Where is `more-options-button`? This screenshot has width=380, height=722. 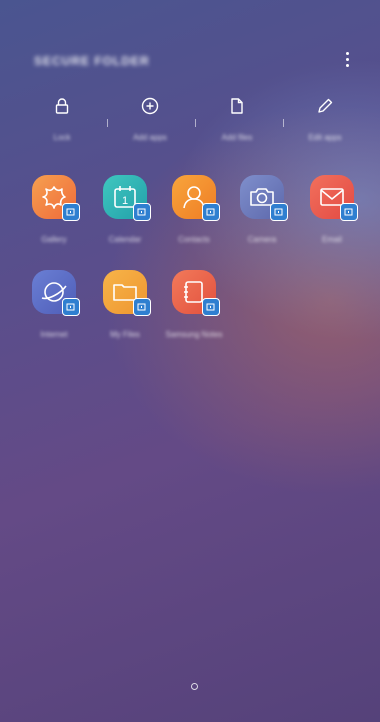 more-options-button is located at coordinates (347, 59).